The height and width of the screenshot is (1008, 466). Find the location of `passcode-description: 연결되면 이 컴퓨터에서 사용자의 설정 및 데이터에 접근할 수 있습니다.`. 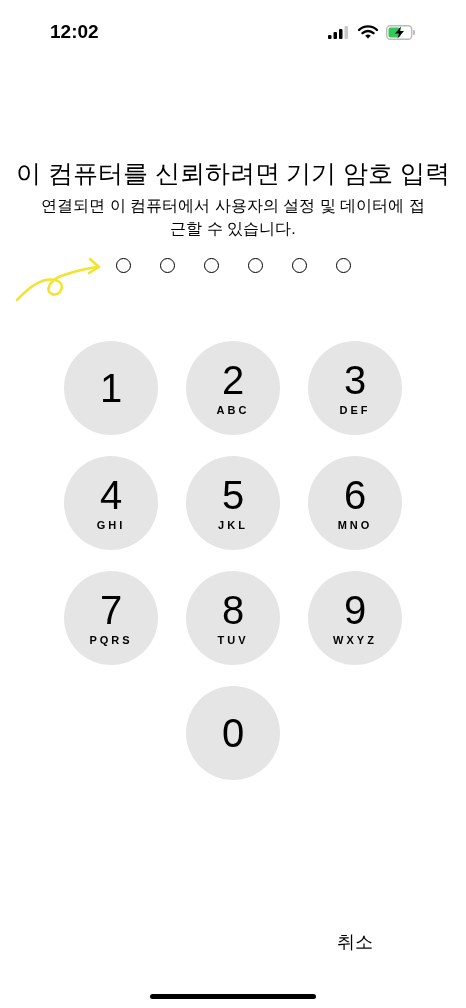

passcode-description: 연결되면 이 컴퓨터에서 사용자의 설정 및 데이터에 접근할 수 있습니다. is located at coordinates (233, 217).